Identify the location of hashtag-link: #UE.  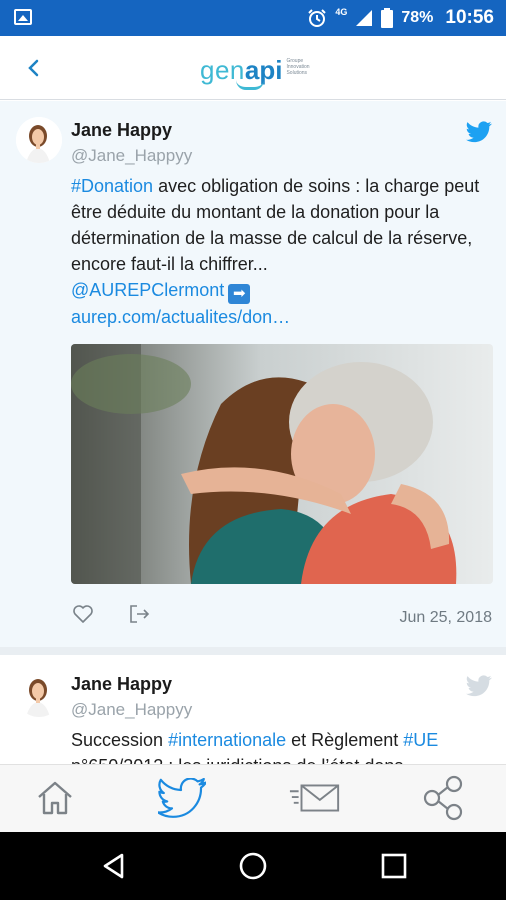
(420, 740).